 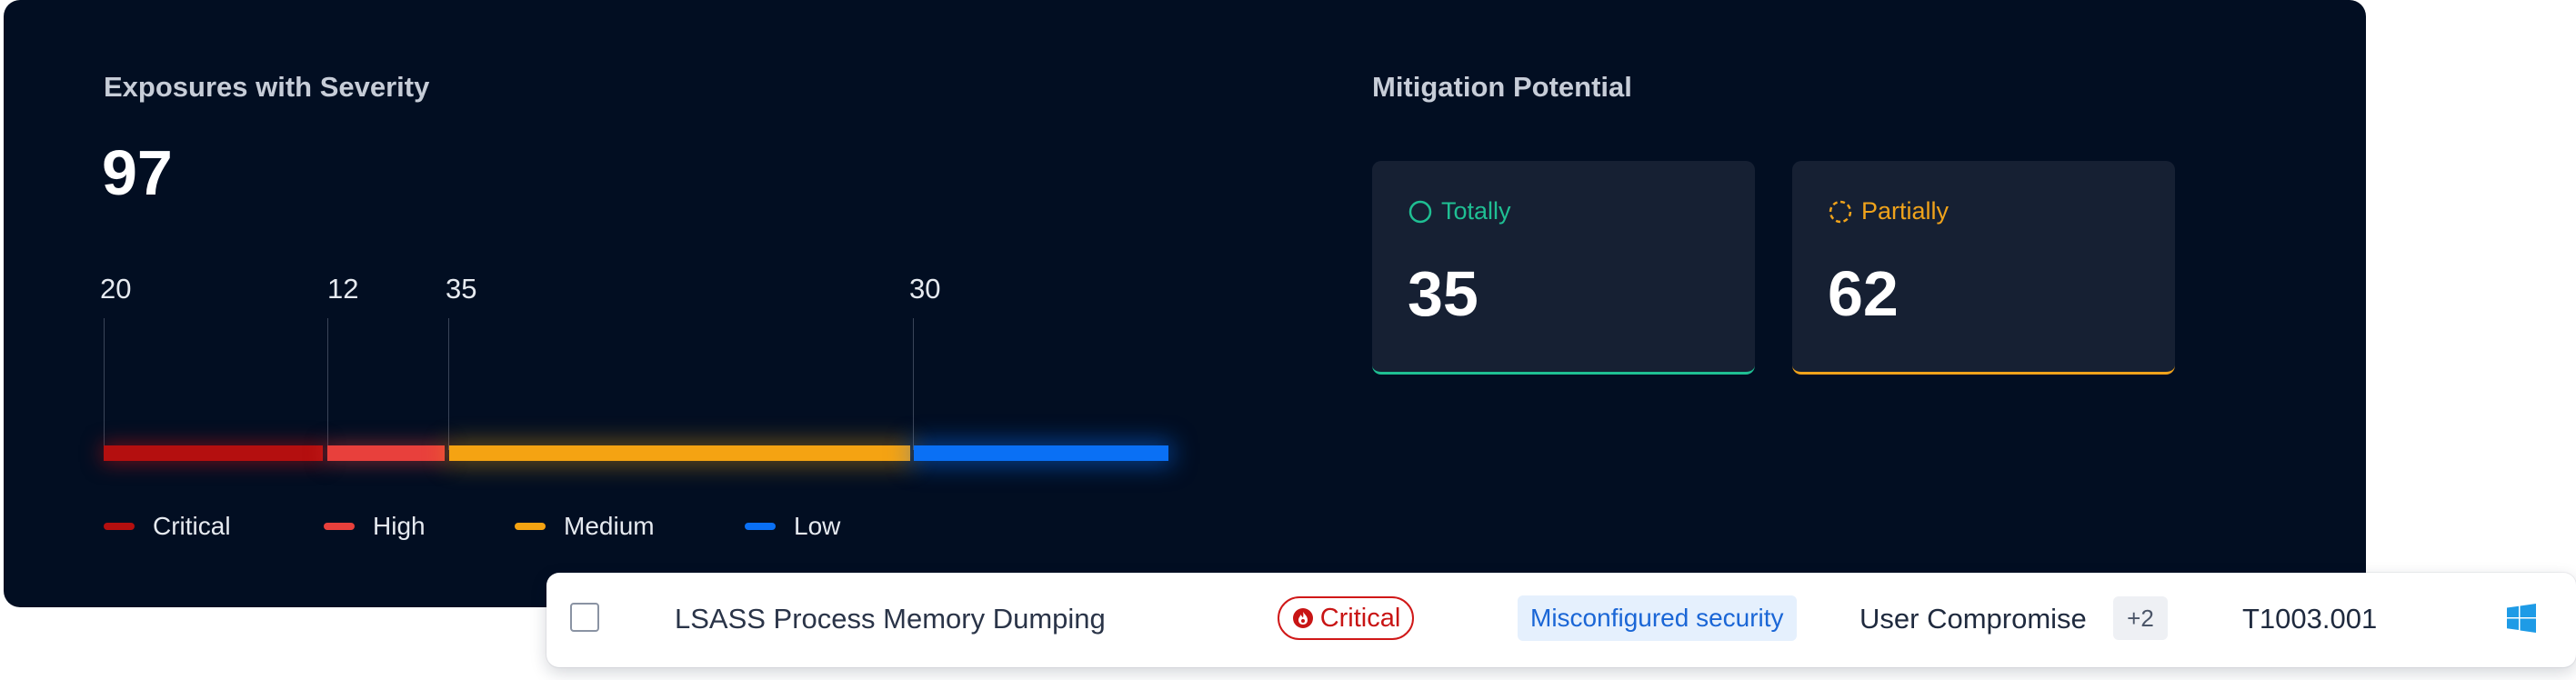 I want to click on legend-item-critical: Critical, so click(x=168, y=527).